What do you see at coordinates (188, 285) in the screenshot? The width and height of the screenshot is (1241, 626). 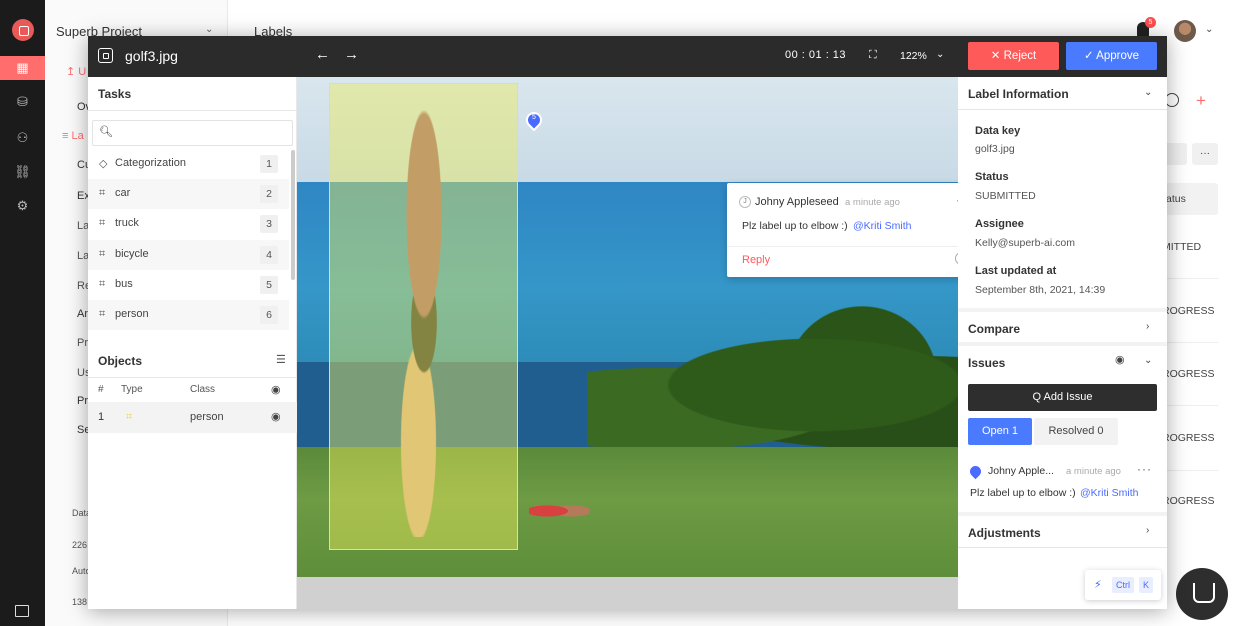 I see `task-item-bus: ⌗ bus 5` at bounding box center [188, 285].